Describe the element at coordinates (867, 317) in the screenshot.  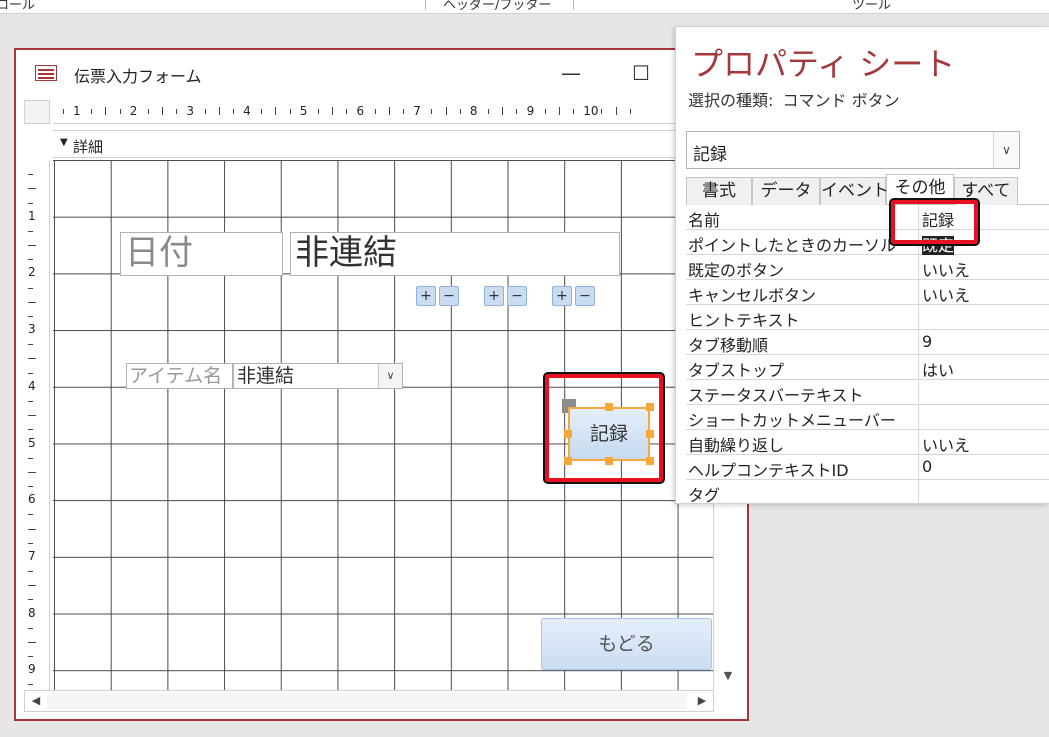
I see `property-row: ヒントテキスト` at that location.